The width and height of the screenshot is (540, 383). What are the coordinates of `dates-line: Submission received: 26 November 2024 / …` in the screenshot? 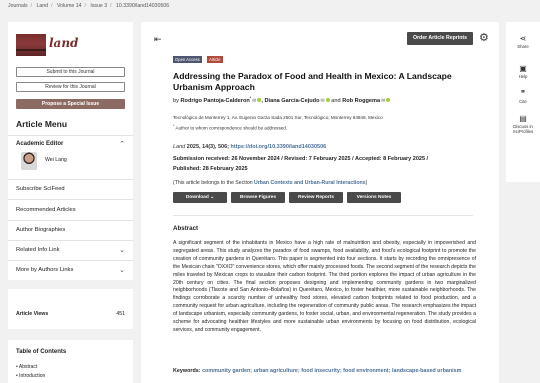 It's located at (301, 159).